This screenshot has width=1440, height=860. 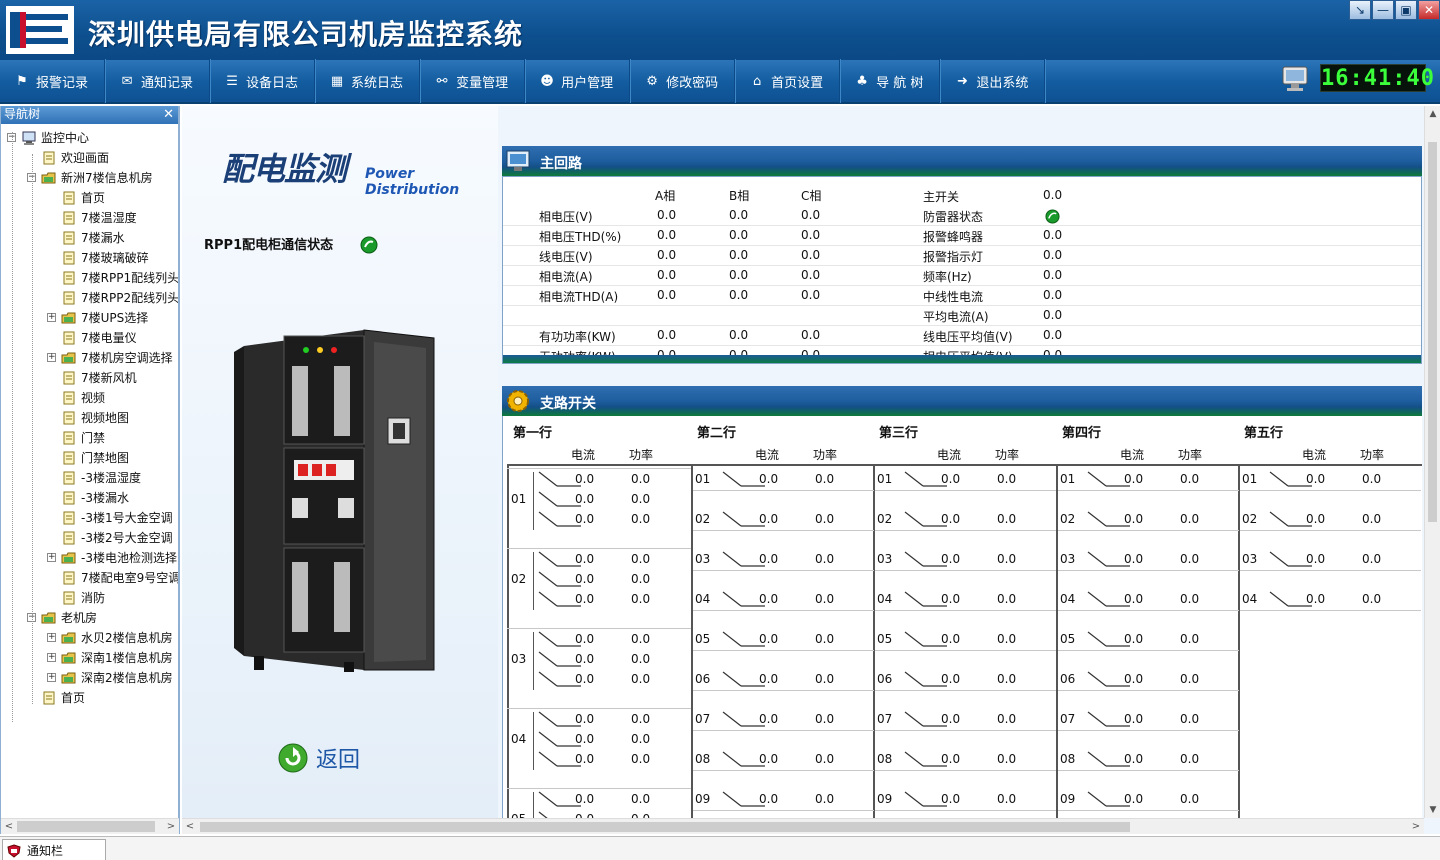 I want to click on row-label: 相电压(V), so click(x=566, y=217).